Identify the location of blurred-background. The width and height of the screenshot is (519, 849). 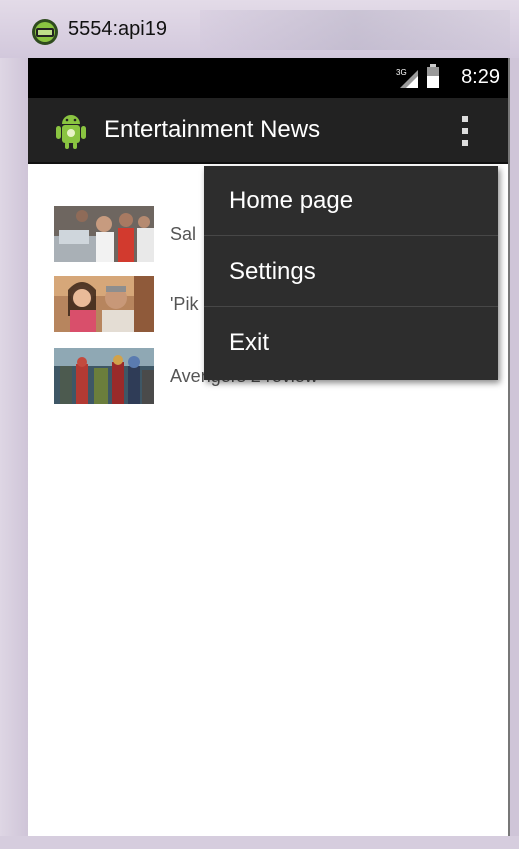
(355, 30).